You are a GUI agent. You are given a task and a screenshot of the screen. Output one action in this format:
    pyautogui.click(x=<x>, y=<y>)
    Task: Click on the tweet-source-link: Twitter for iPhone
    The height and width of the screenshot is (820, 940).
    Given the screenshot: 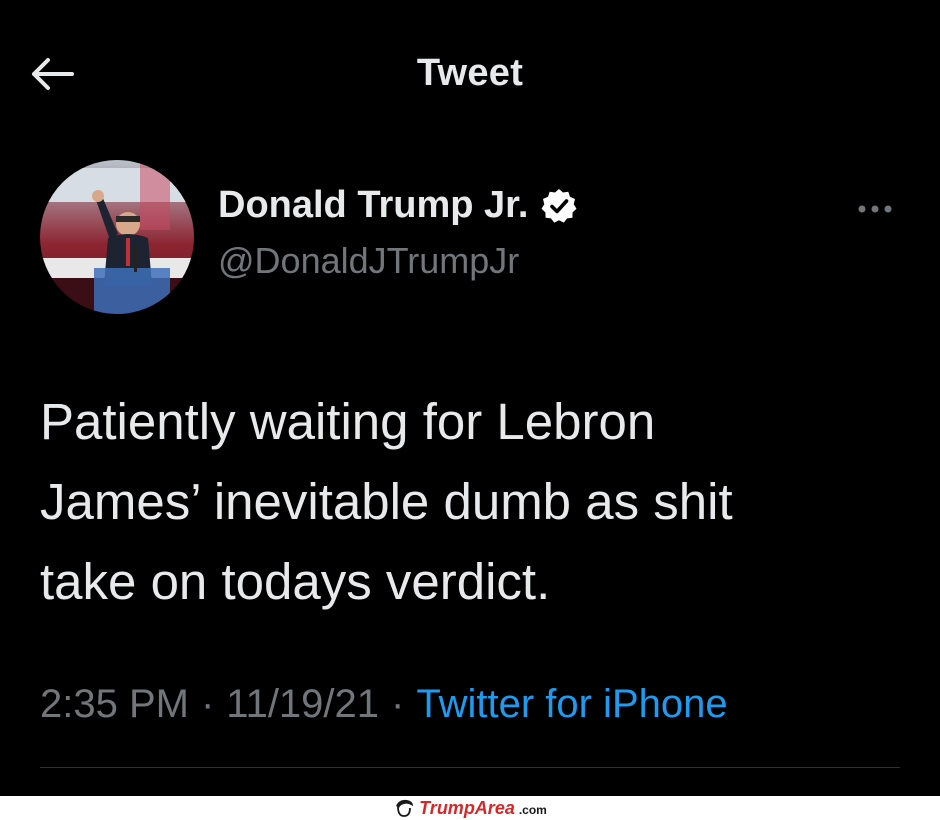 What is the action you would take?
    pyautogui.click(x=571, y=704)
    